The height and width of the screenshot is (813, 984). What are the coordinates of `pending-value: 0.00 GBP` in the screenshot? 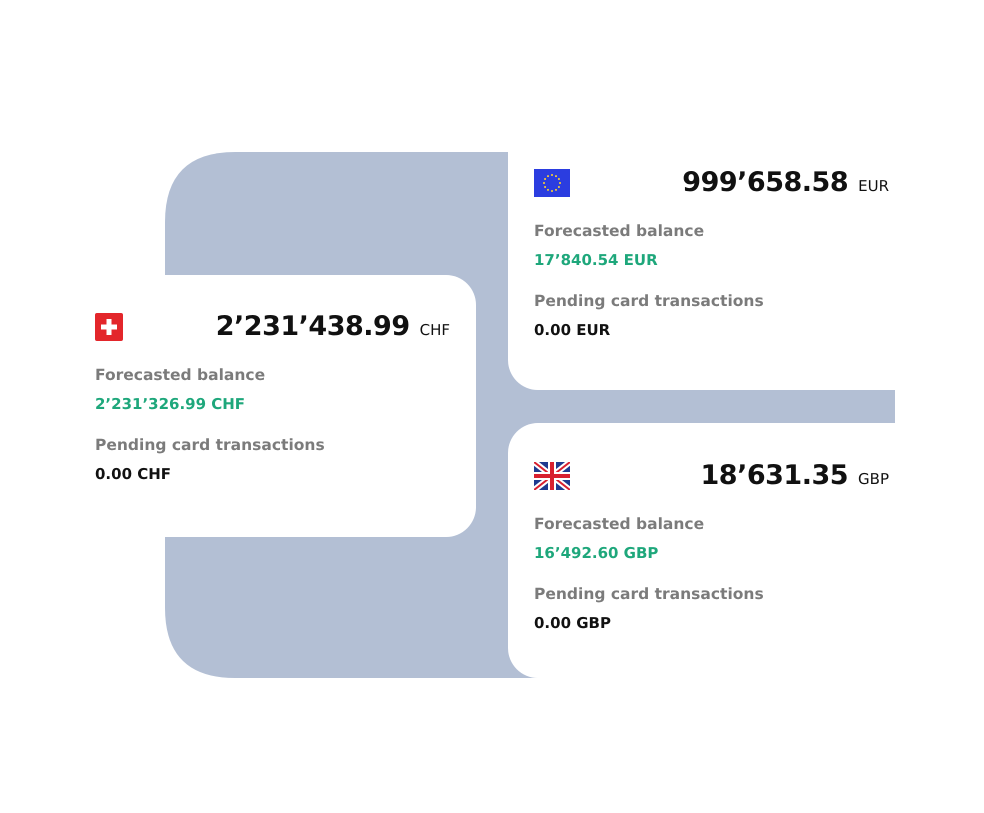 It's located at (572, 623).